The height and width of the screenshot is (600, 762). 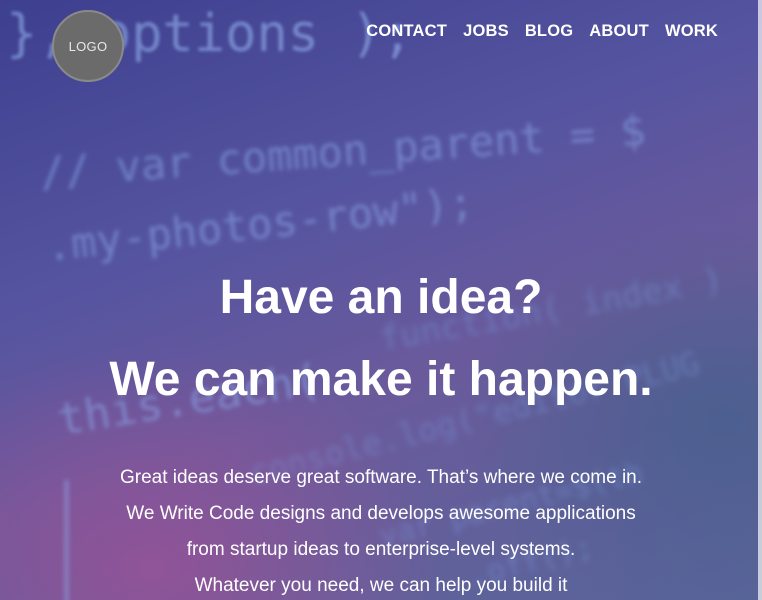 What do you see at coordinates (381, 379) in the screenshot?
I see `hero-headline-line2: We can make it happen.` at bounding box center [381, 379].